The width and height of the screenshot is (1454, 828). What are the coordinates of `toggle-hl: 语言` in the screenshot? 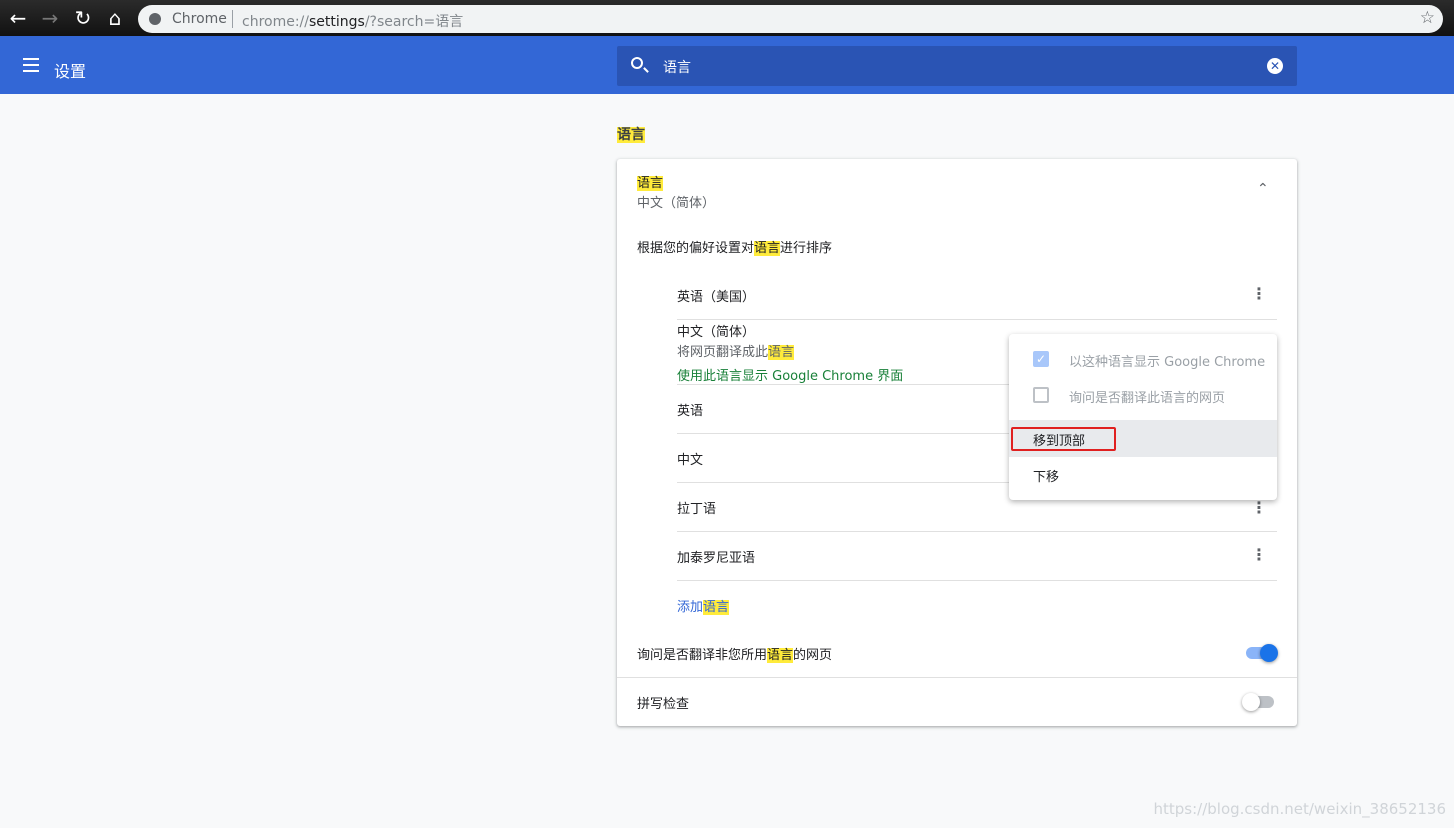 It's located at (780, 655).